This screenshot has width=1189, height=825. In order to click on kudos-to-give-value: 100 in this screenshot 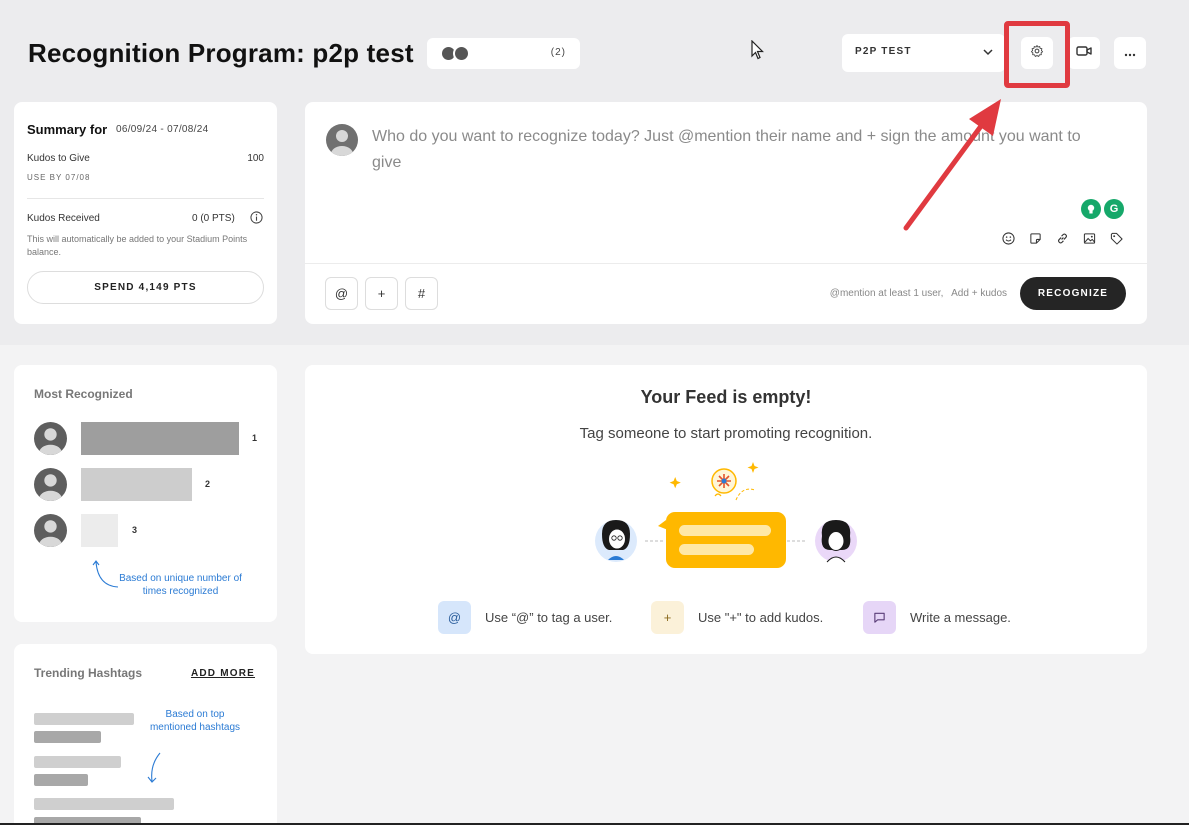, I will do `click(255, 158)`.